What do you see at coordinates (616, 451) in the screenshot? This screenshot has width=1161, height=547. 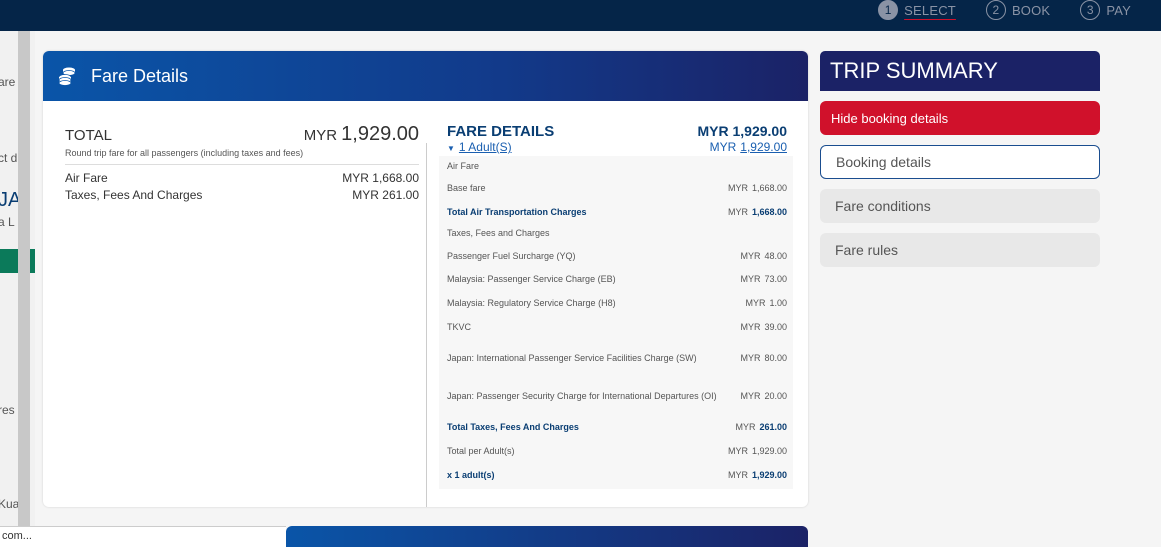 I see `fare-breakdown-row: Total per Adult(s) MYR 1,929.00` at bounding box center [616, 451].